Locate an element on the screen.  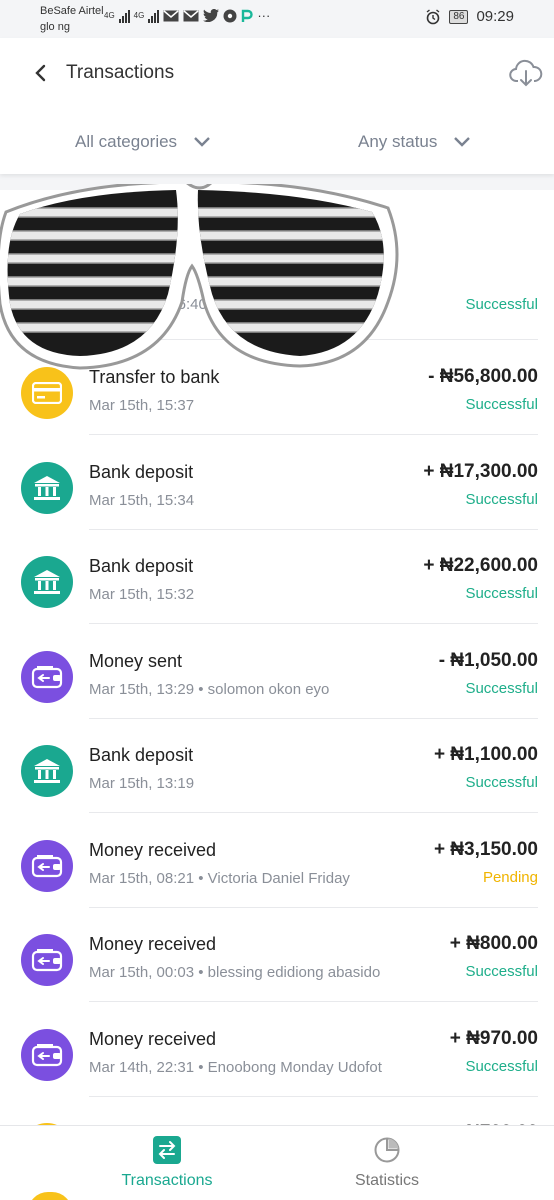
transaction-amount: - ₦1,050.00 is located at coordinates (488, 660).